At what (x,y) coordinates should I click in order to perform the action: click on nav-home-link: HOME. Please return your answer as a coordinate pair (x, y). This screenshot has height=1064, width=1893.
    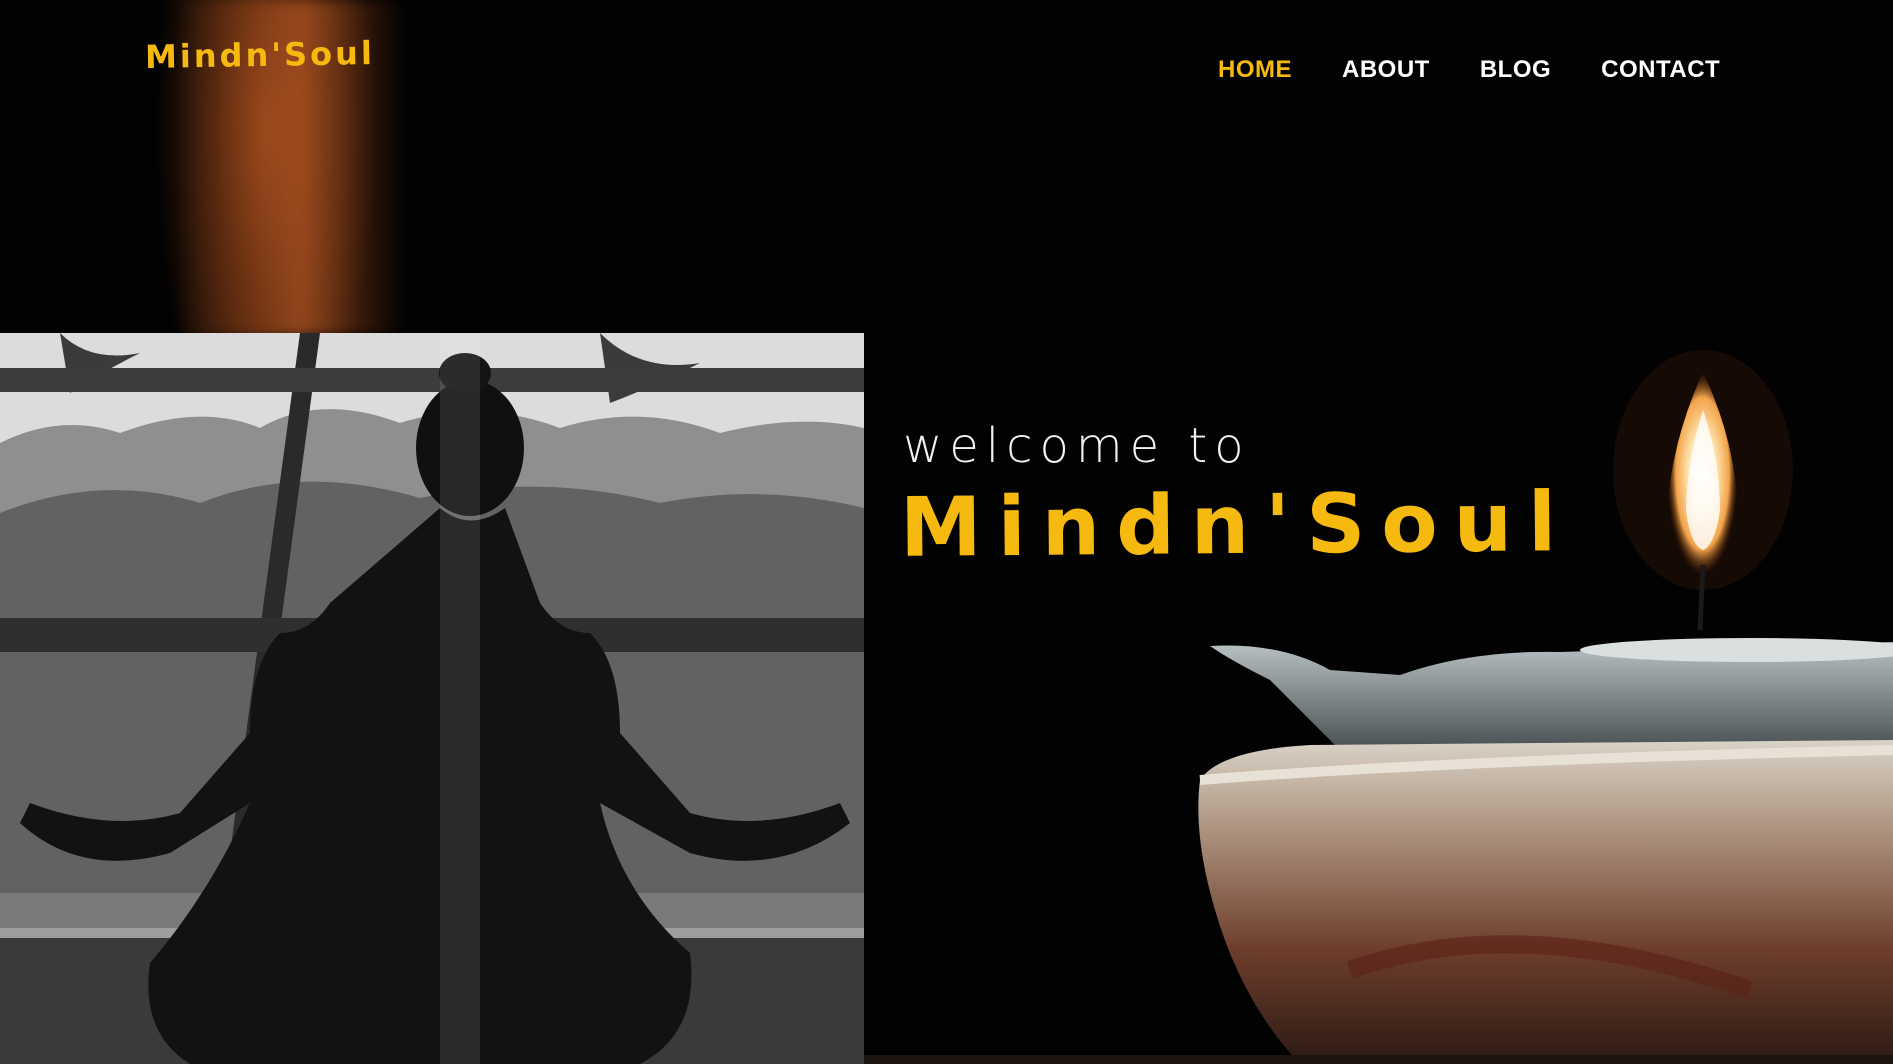
    Looking at the image, I should click on (1255, 70).